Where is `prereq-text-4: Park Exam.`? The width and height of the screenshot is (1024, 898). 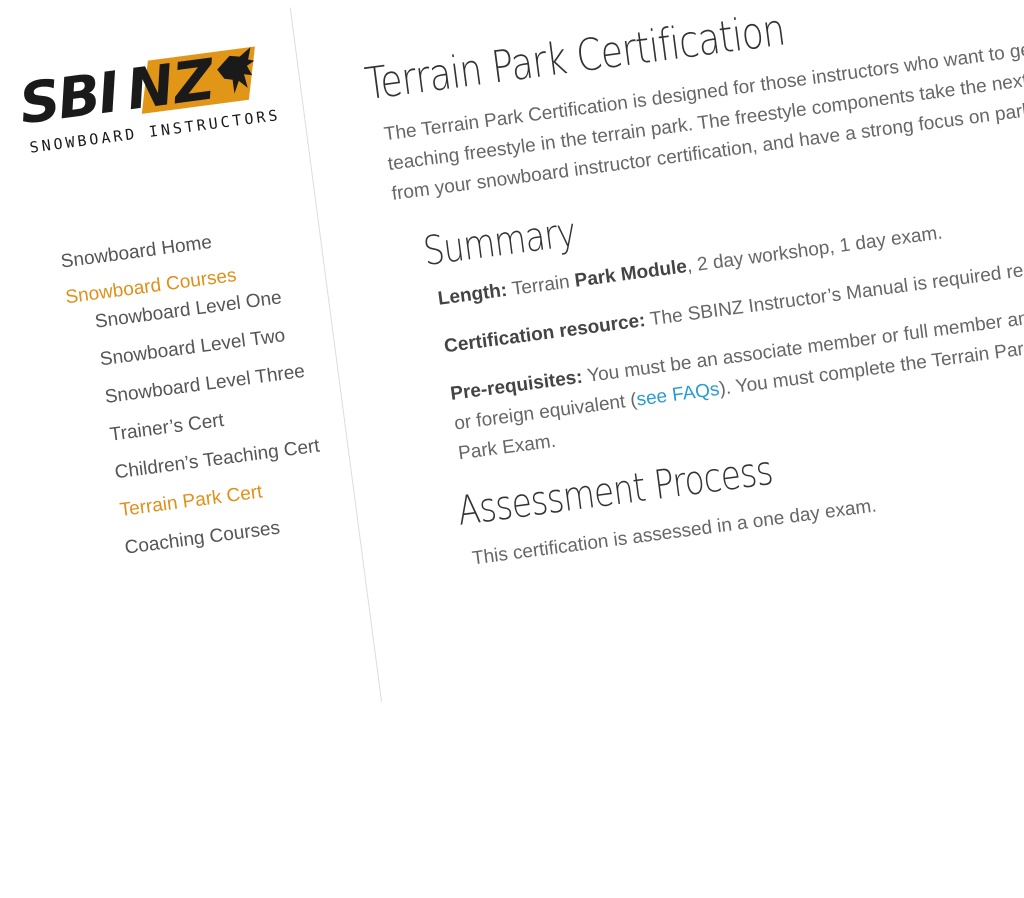
prereq-text-4: Park Exam. is located at coordinates (507, 447).